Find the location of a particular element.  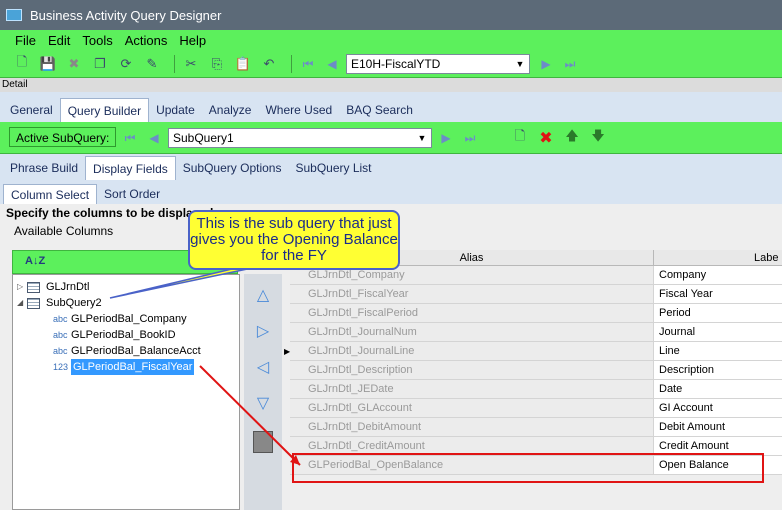

first-subquery-icon: ⏮ is located at coordinates (130, 138).